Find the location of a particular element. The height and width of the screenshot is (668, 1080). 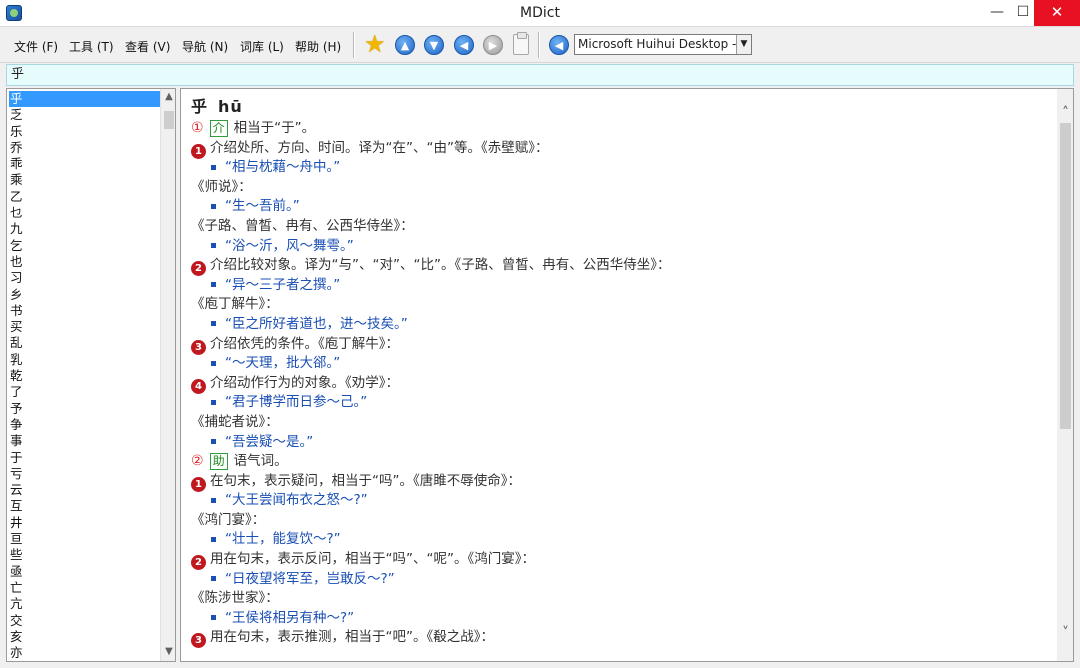

word-list-item: 乘 is located at coordinates (85, 180).